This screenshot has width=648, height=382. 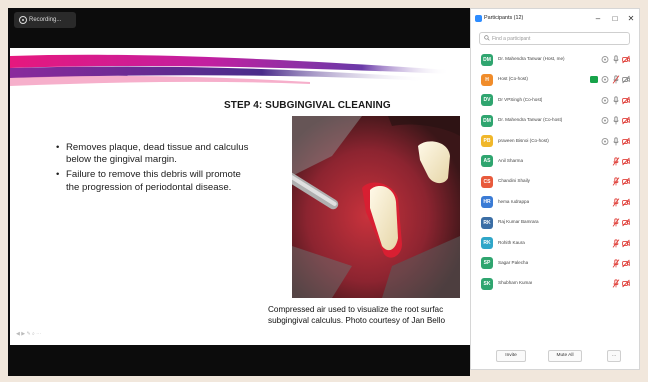 I want to click on participant-name: Dr VPSingh (Co-host), so click(x=520, y=99).